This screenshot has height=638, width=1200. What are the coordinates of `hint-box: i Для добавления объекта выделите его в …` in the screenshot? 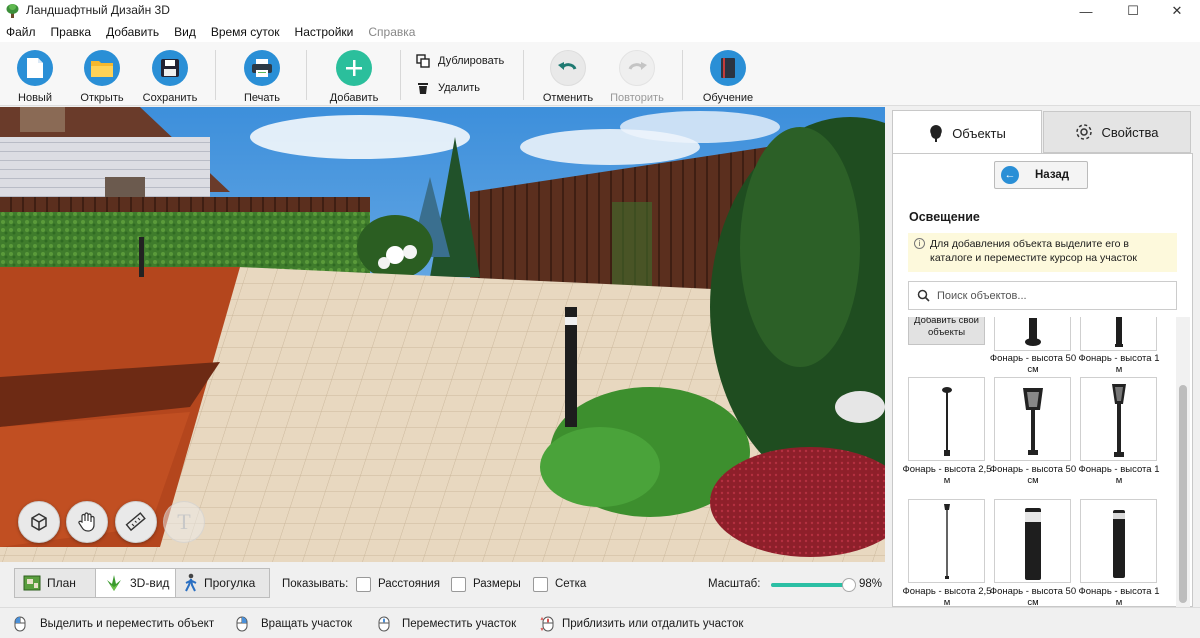 It's located at (1042, 252).